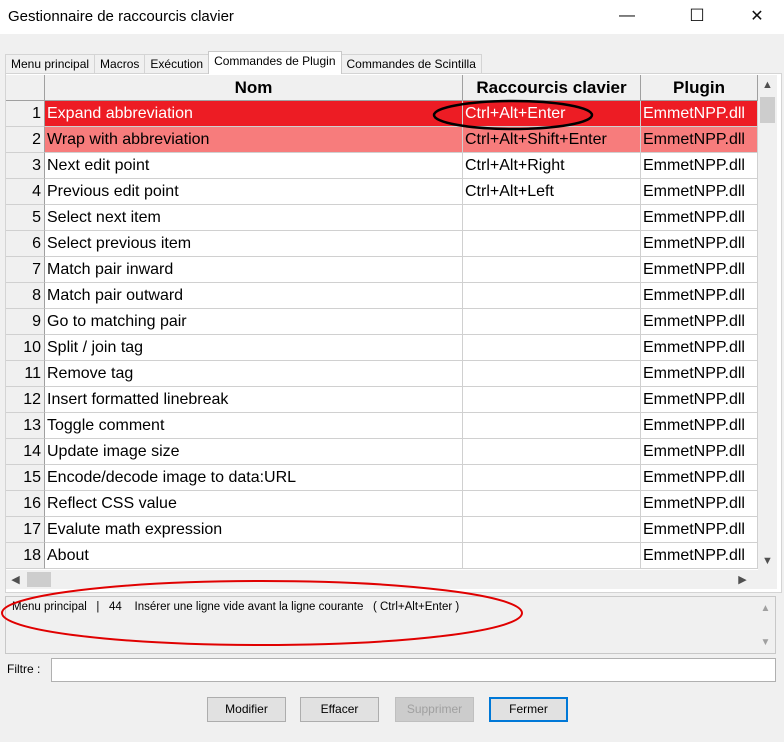  I want to click on cell-name: Encode/decode image to data:URL, so click(254, 478).